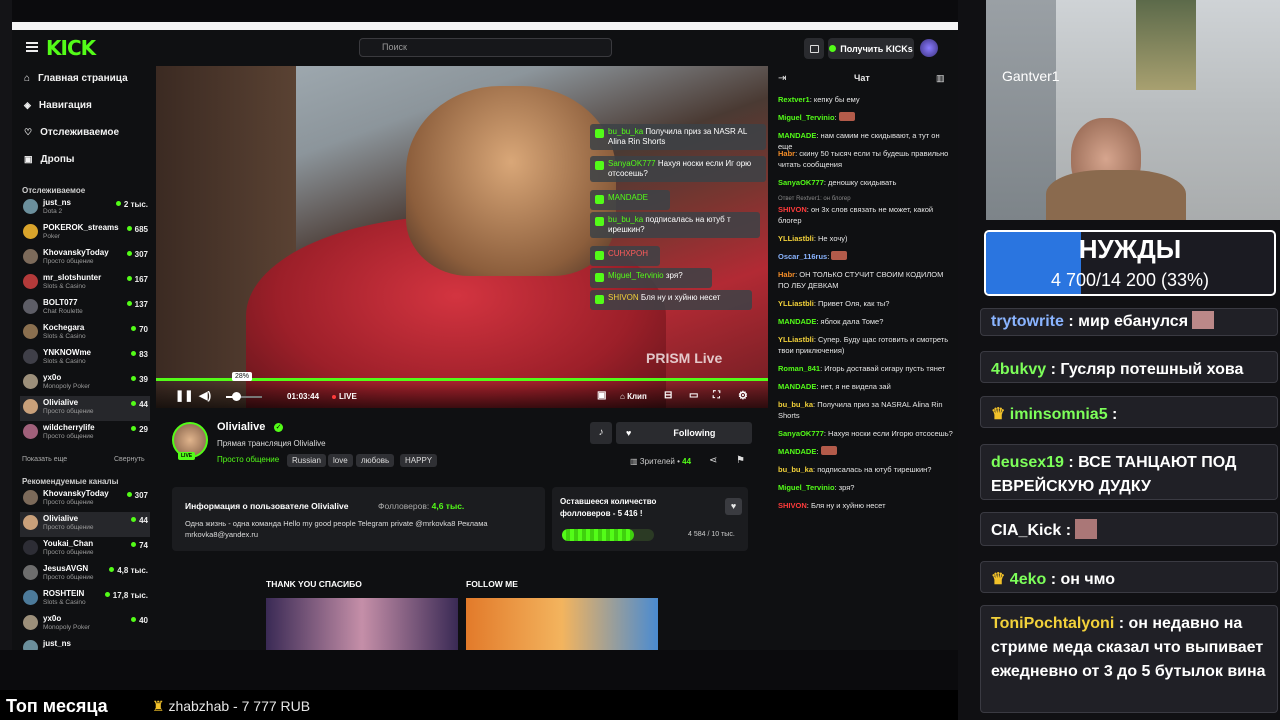 This screenshot has height=720, width=1280. Describe the element at coordinates (205, 395) in the screenshot. I see `volume-icon: ◀)` at that location.